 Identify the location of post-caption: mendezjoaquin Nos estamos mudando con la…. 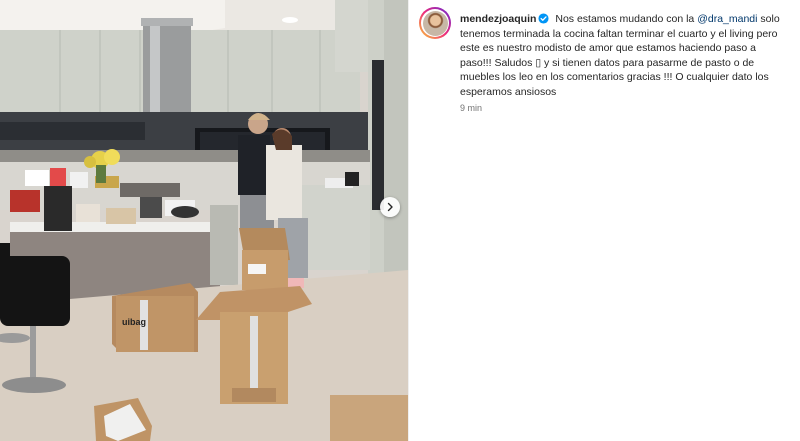
(625, 56).